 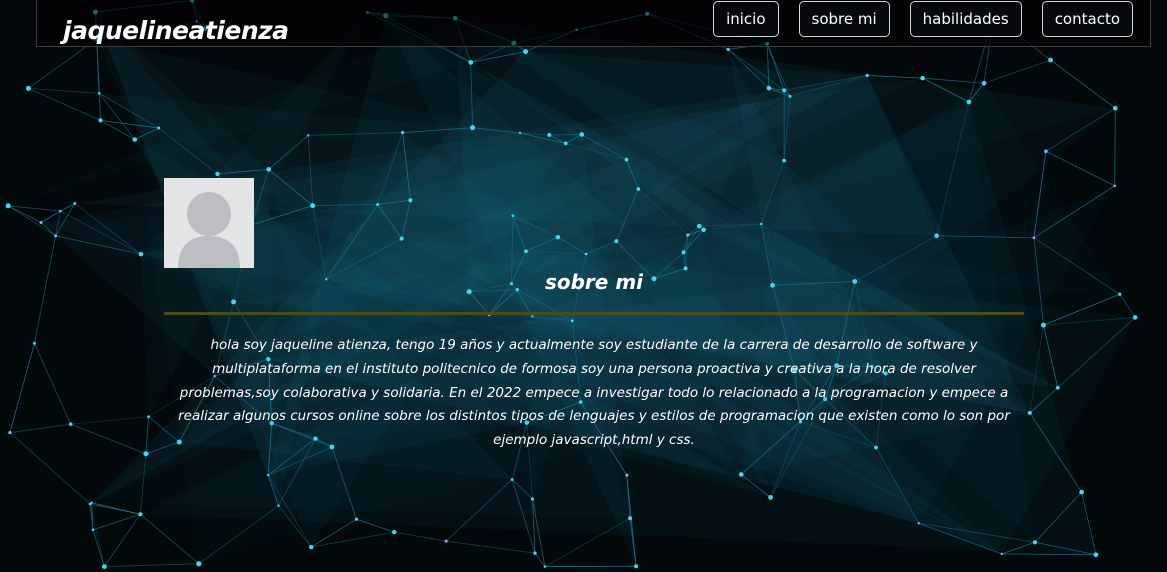 What do you see at coordinates (209, 223) in the screenshot?
I see `user-avatar-icon` at bounding box center [209, 223].